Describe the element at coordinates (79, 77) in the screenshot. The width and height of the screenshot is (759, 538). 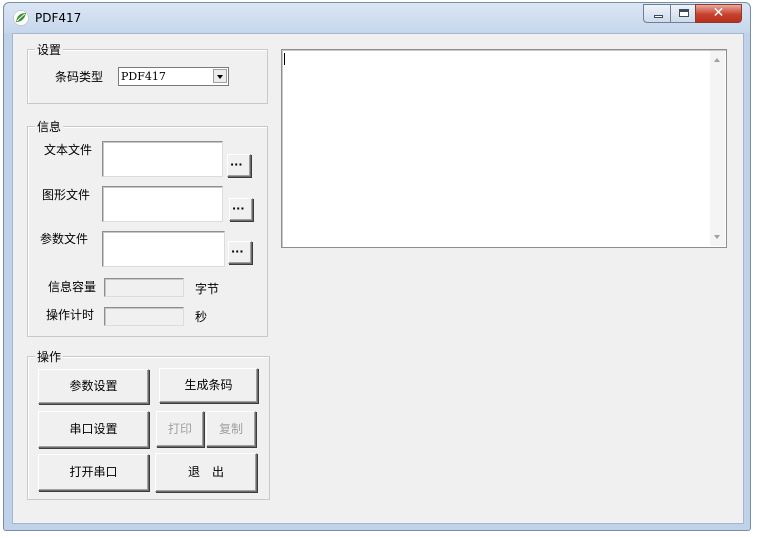
I see `barcode-type-label: 条码类型` at that location.